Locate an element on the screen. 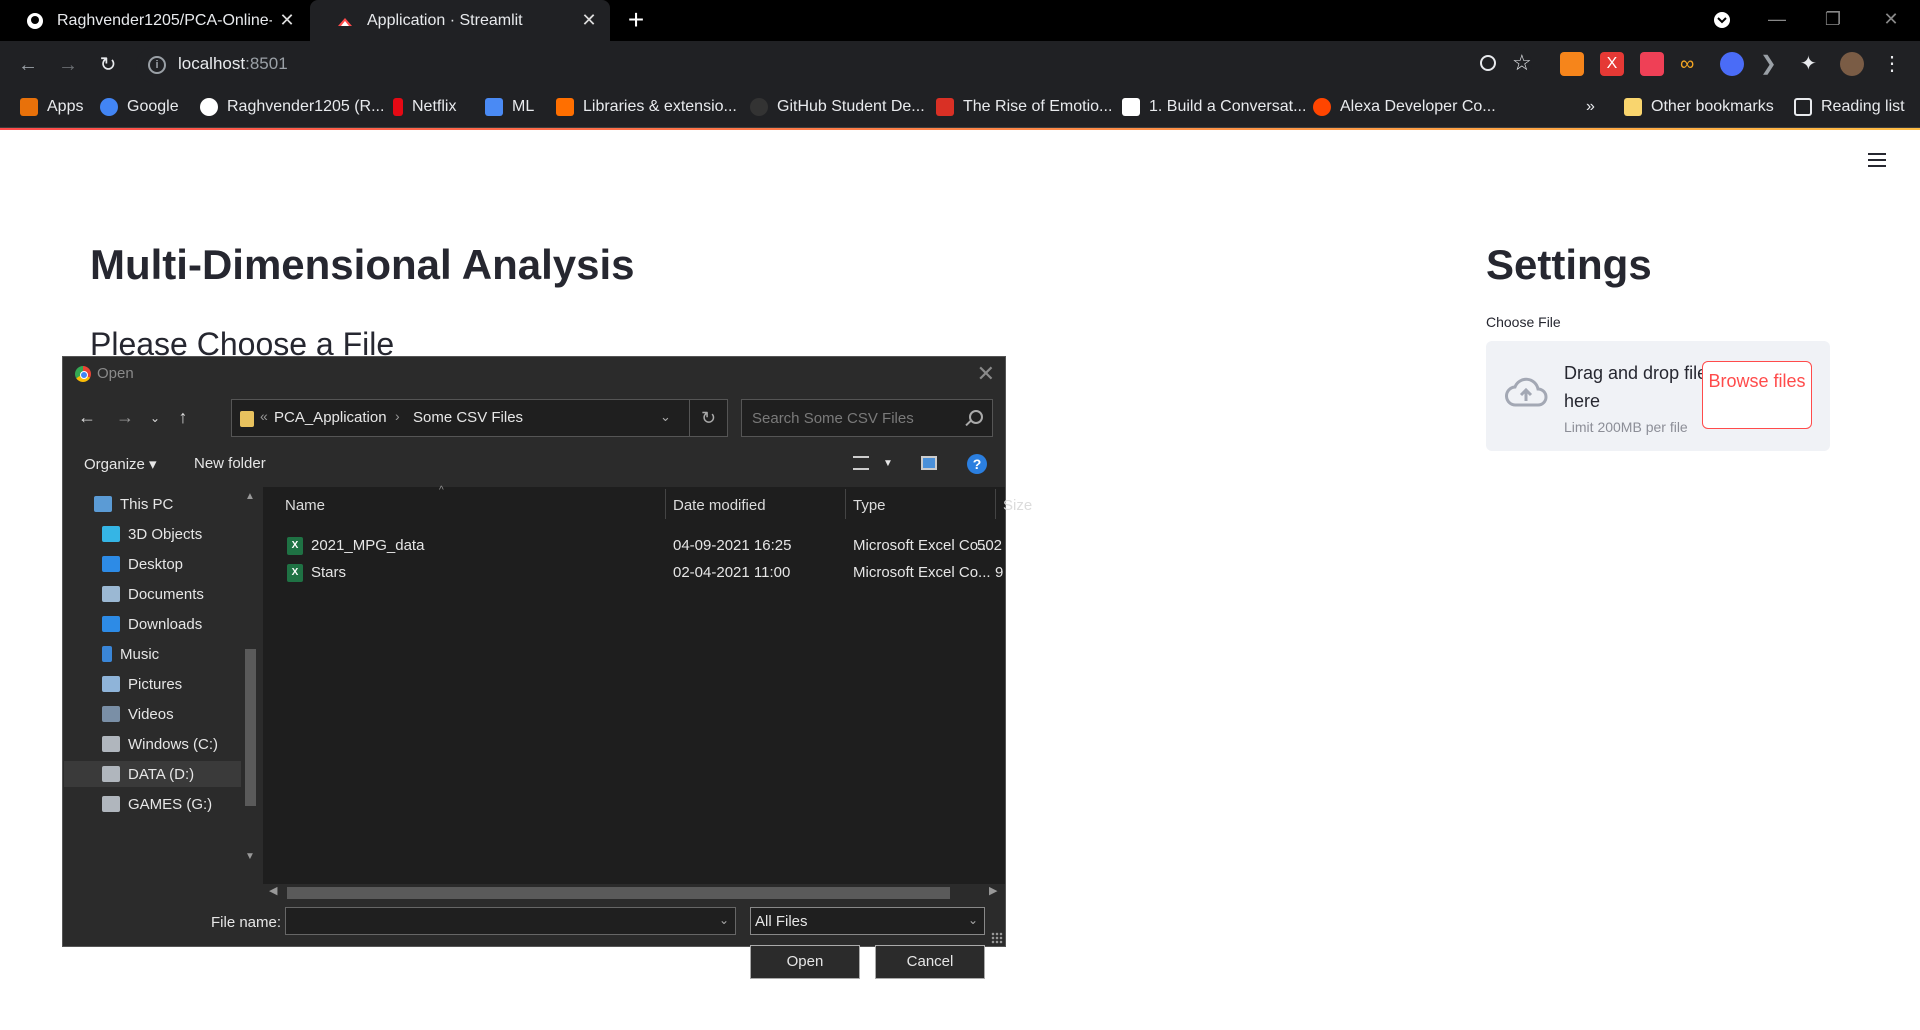 This screenshot has width=1920, height=1030. dialog-titlebar: Open ✕ is located at coordinates (534, 374).